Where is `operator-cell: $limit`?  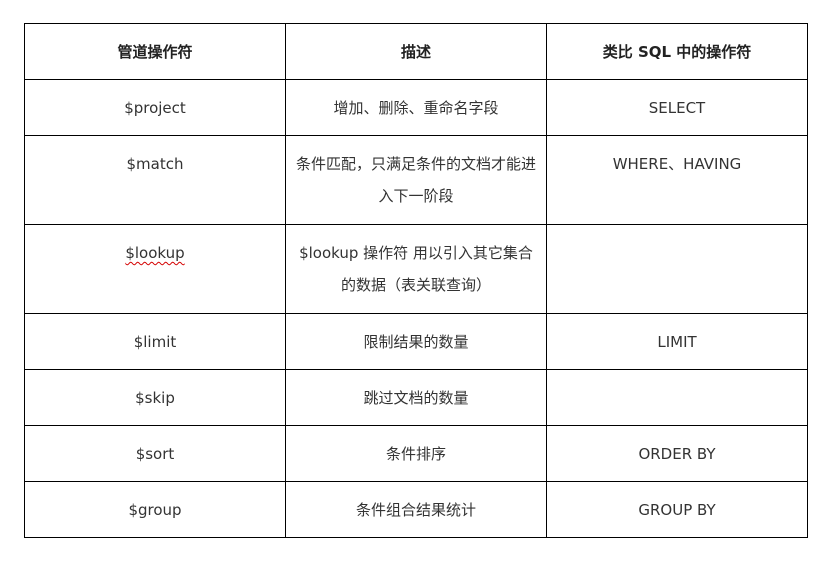
operator-cell: $limit is located at coordinates (155, 341).